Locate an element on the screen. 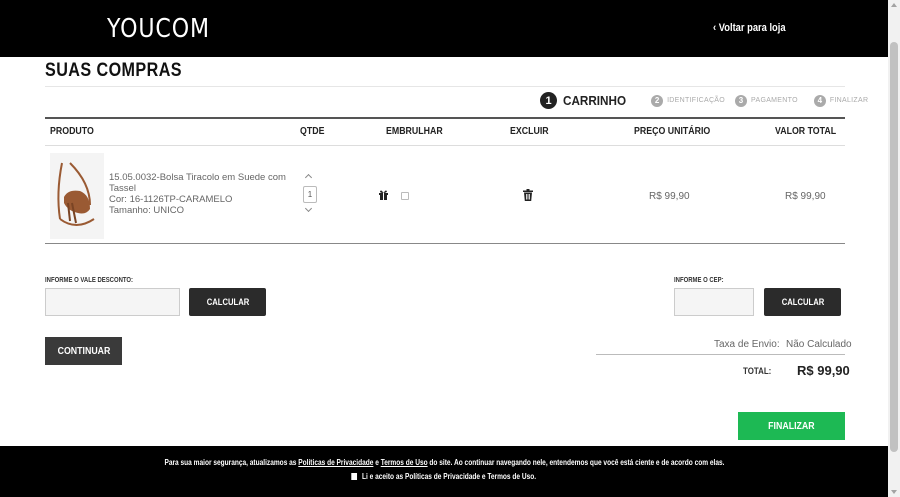 Image resolution: width=900 pixels, height=497 pixels. finalize-button: FINALIZAR is located at coordinates (791, 426).